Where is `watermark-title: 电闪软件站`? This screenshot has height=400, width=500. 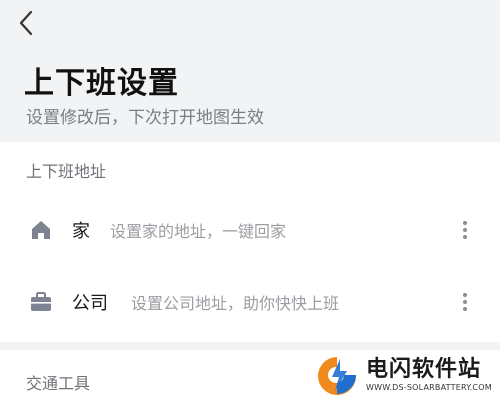 watermark-title: 电闪软件站 is located at coordinates (424, 369).